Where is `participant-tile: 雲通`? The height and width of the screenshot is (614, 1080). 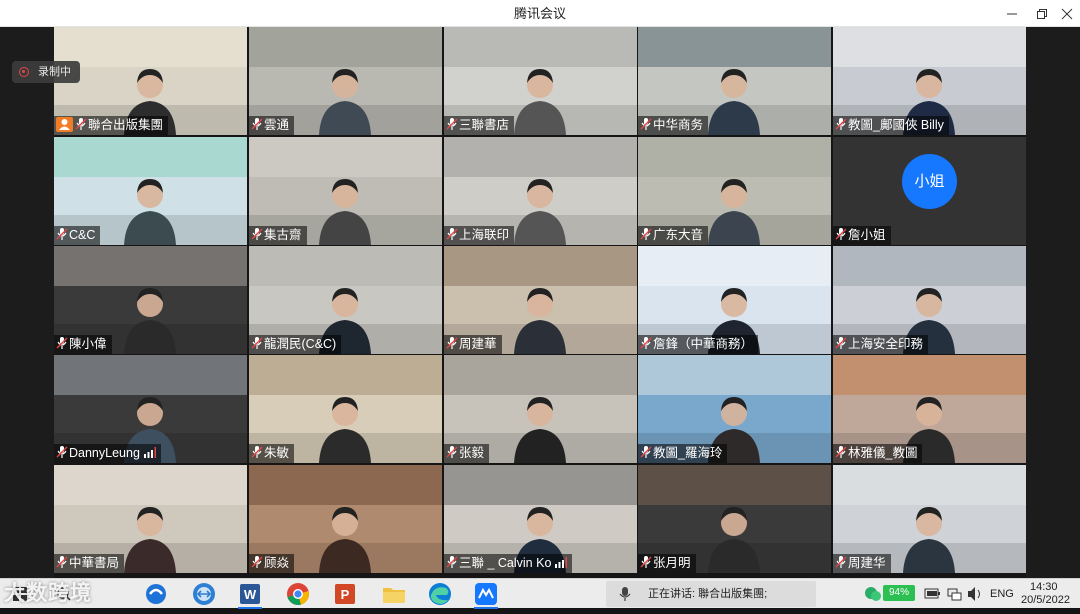
participant-tile: 雲通 is located at coordinates (345, 81).